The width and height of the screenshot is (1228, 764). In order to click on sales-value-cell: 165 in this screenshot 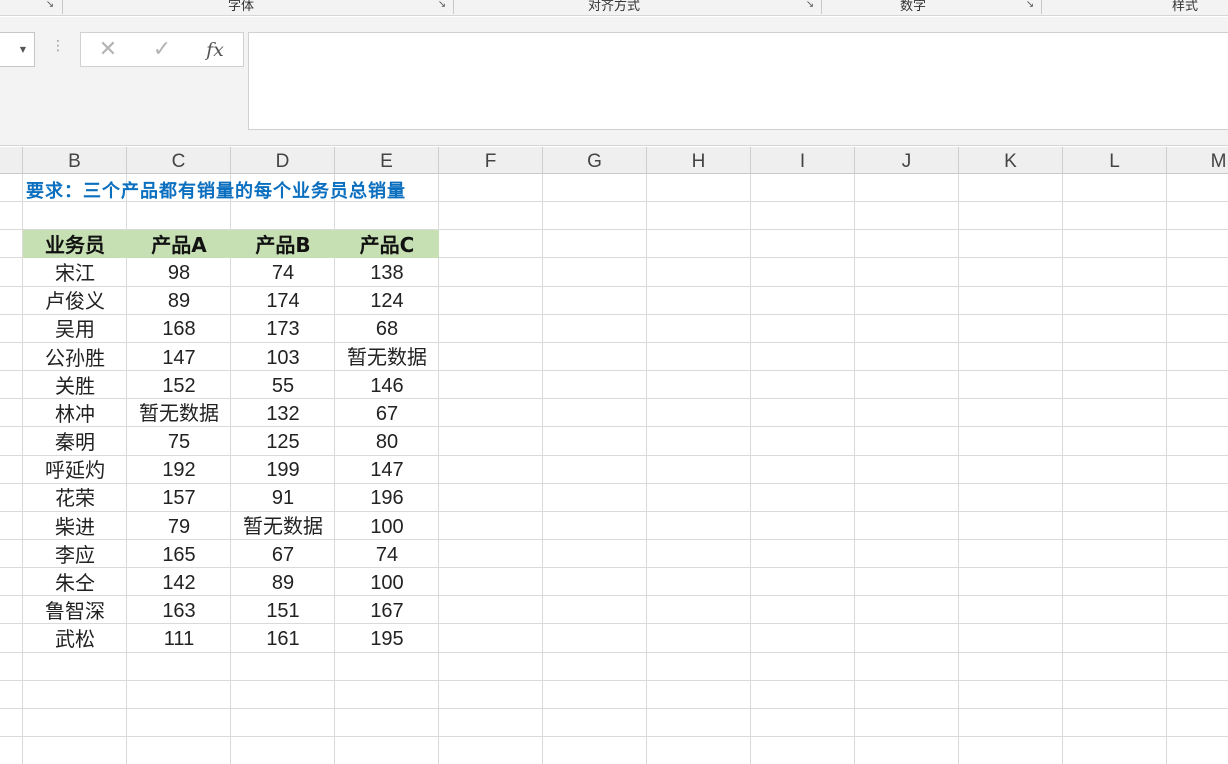, I will do `click(179, 554)`.